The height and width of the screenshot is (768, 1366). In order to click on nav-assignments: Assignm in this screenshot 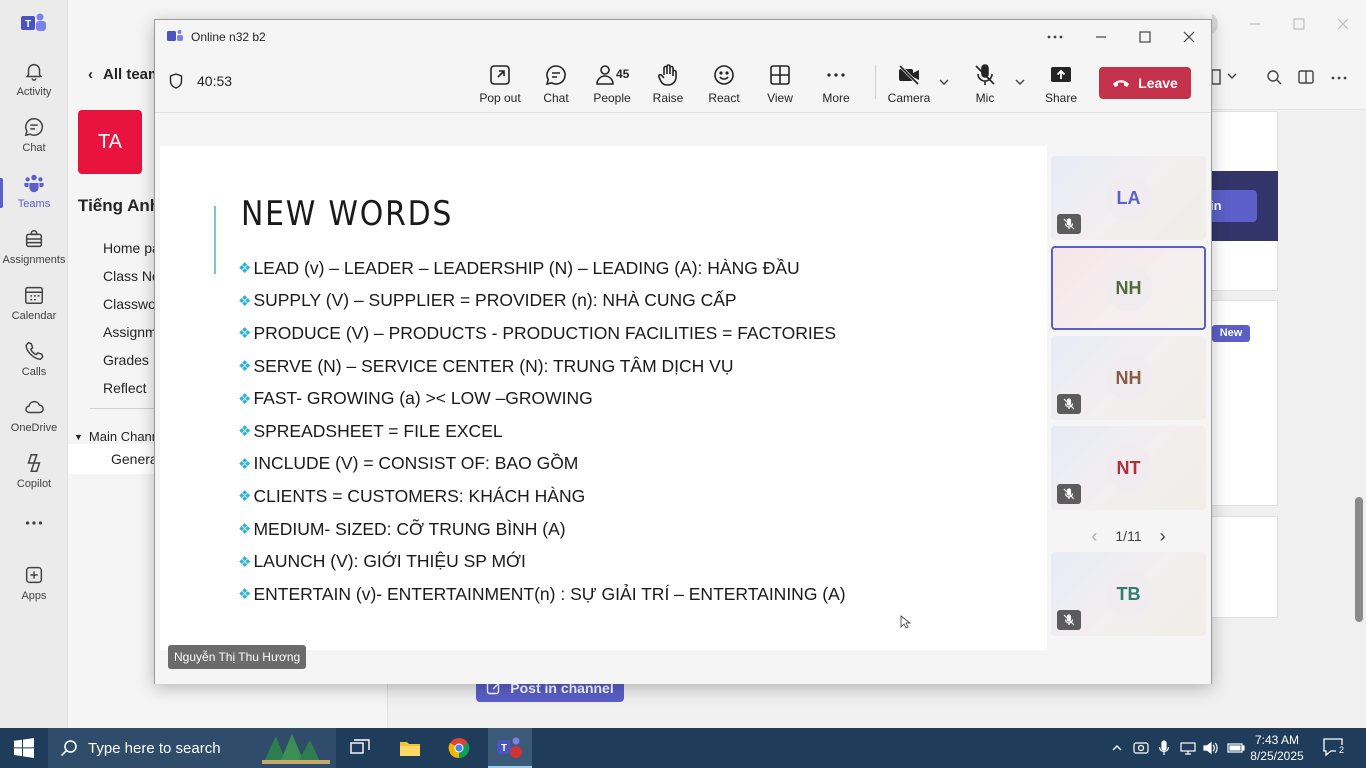, I will do `click(131, 332)`.